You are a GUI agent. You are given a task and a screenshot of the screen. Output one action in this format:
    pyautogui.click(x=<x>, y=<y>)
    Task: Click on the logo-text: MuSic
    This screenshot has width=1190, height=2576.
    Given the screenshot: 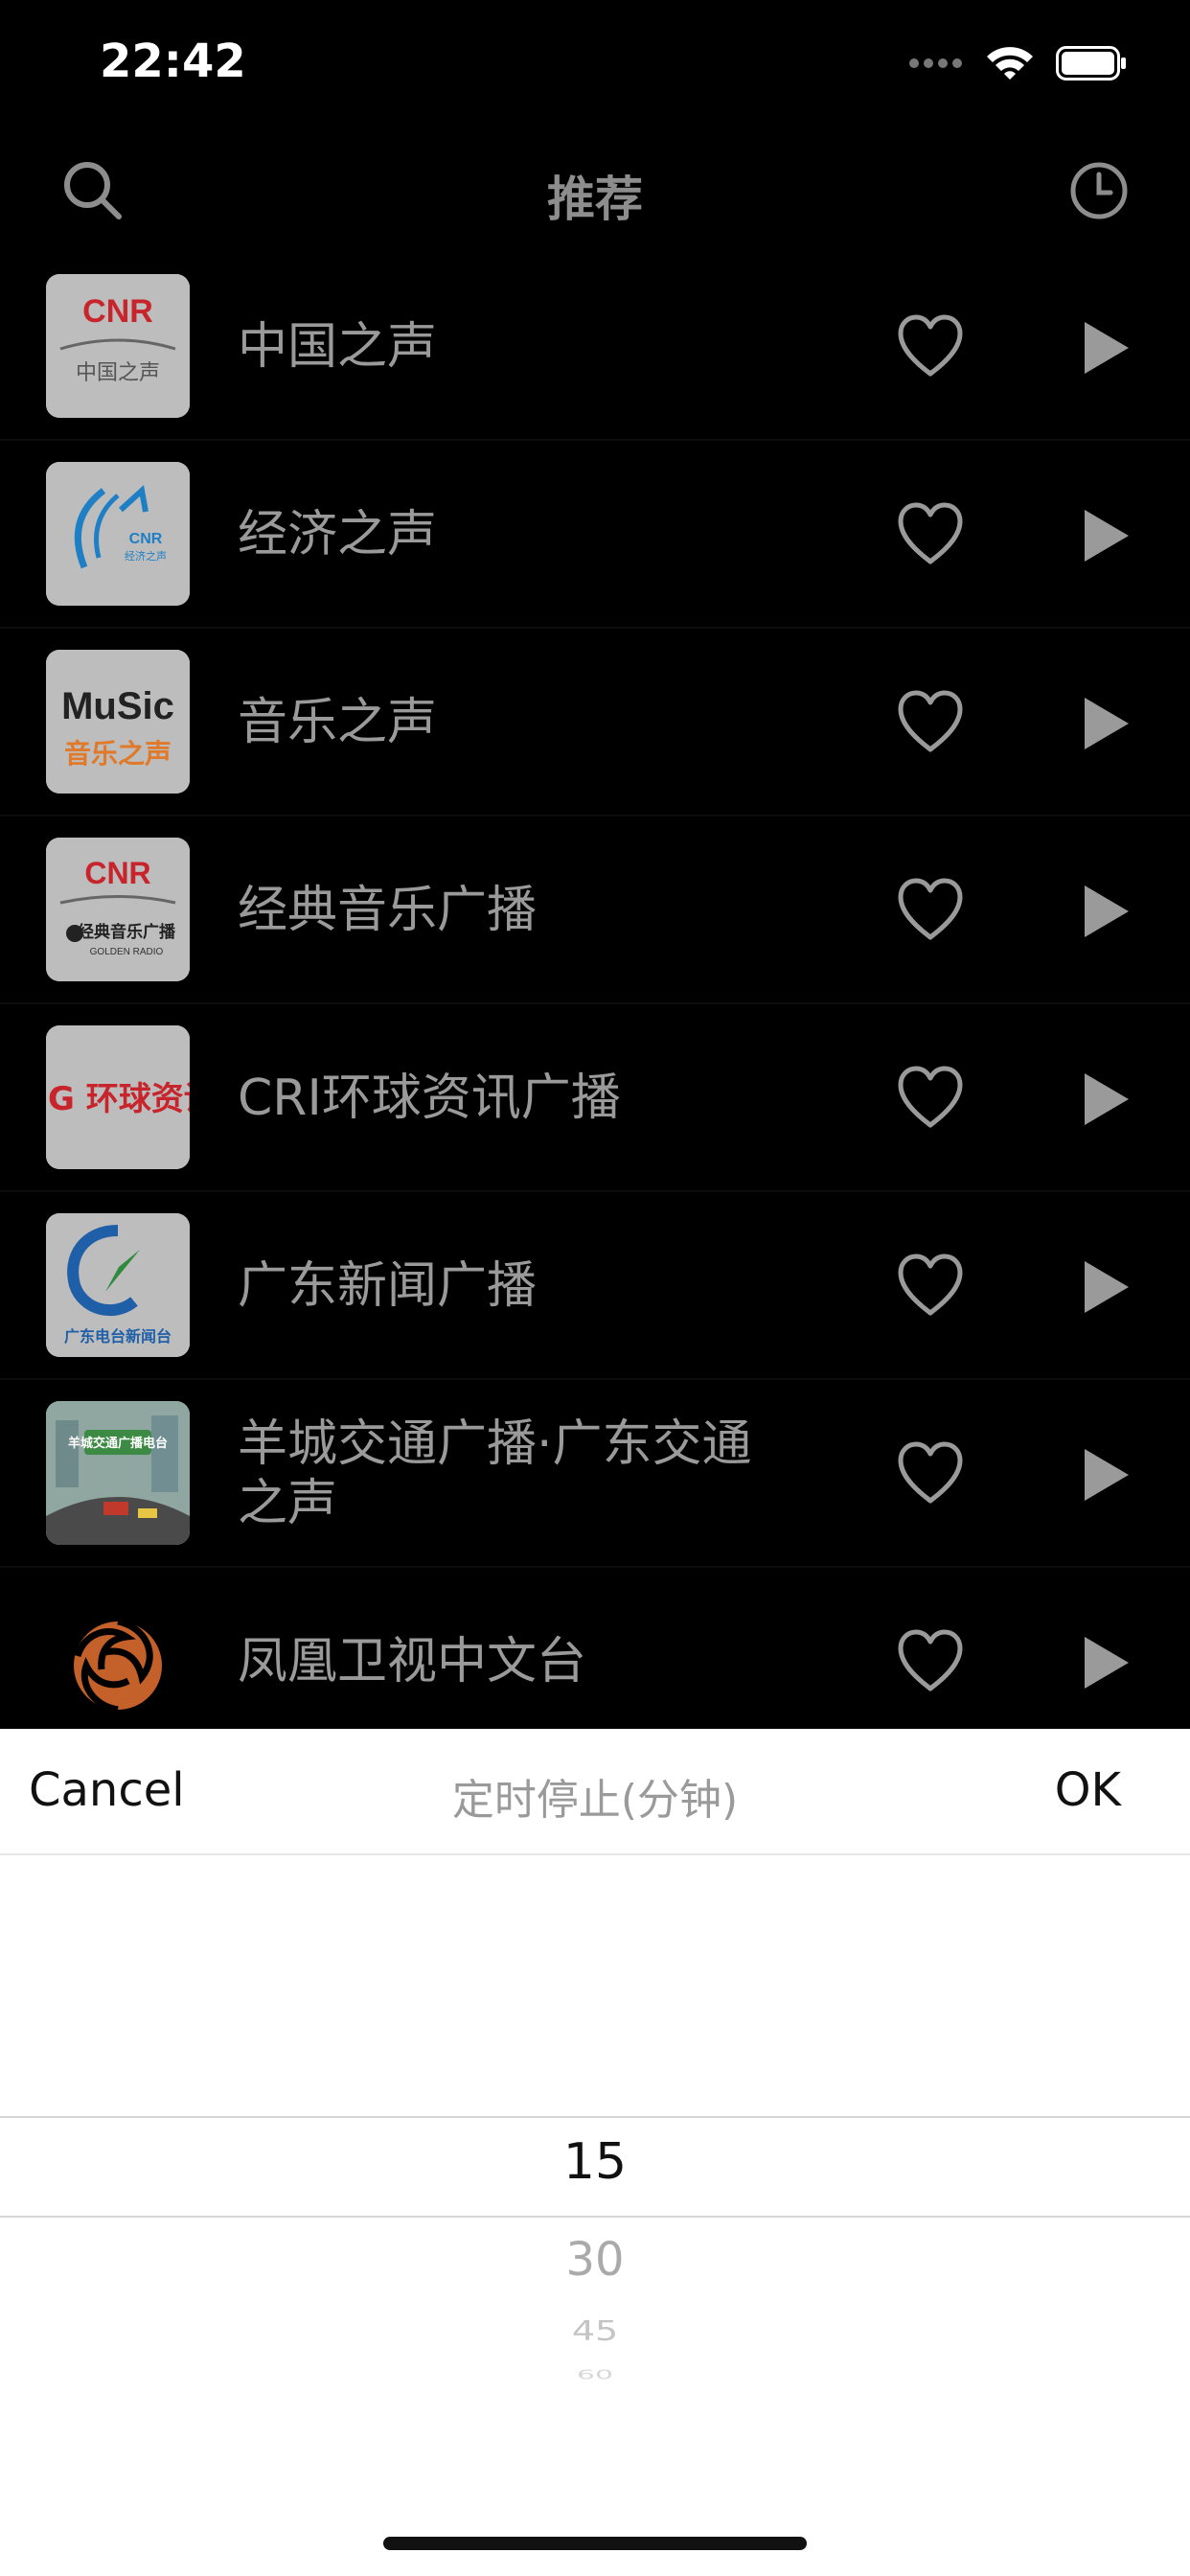 What is the action you would take?
    pyautogui.click(x=118, y=706)
    